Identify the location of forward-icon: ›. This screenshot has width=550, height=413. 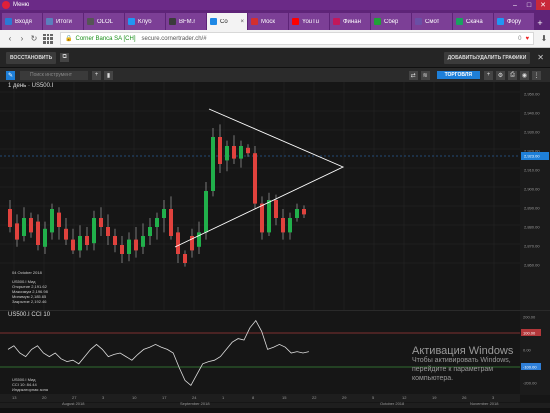
(22, 39).